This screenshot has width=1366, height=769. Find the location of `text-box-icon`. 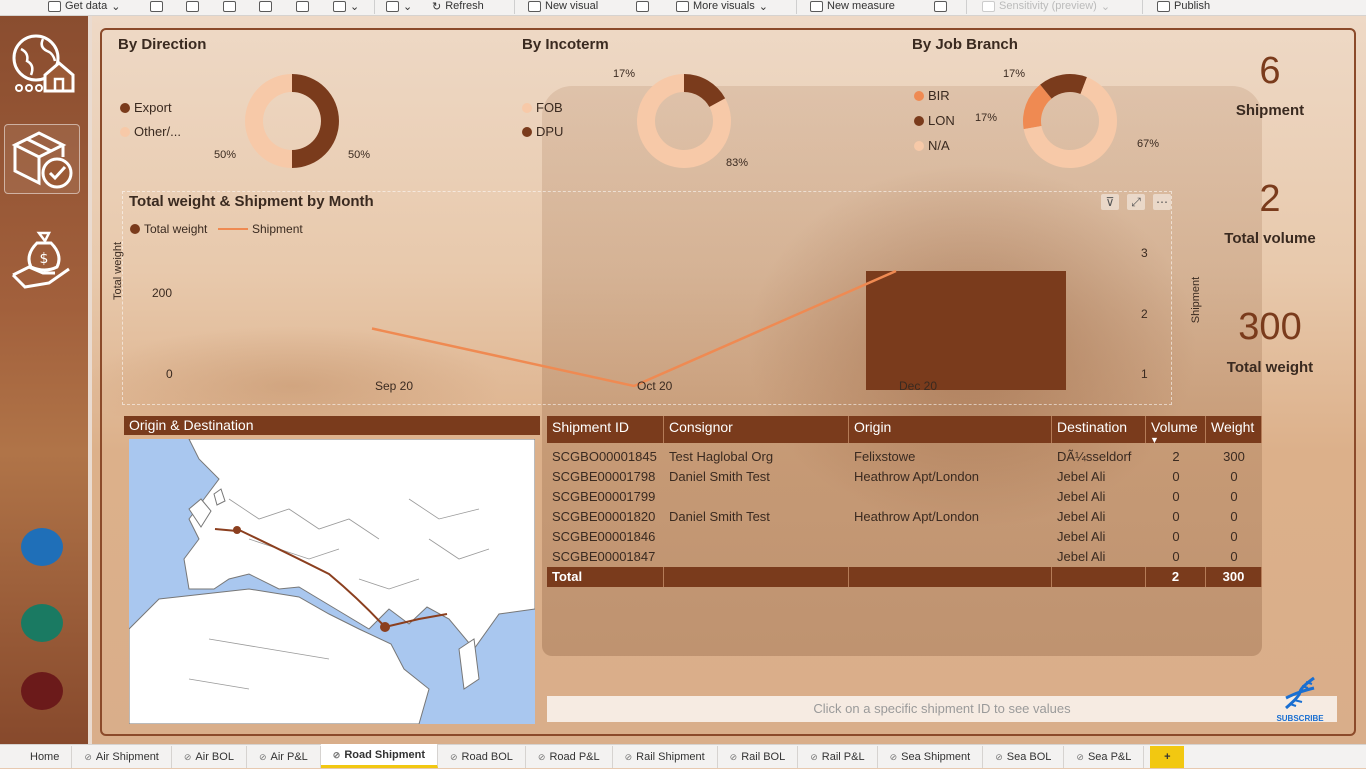

text-box-icon is located at coordinates (642, 6).